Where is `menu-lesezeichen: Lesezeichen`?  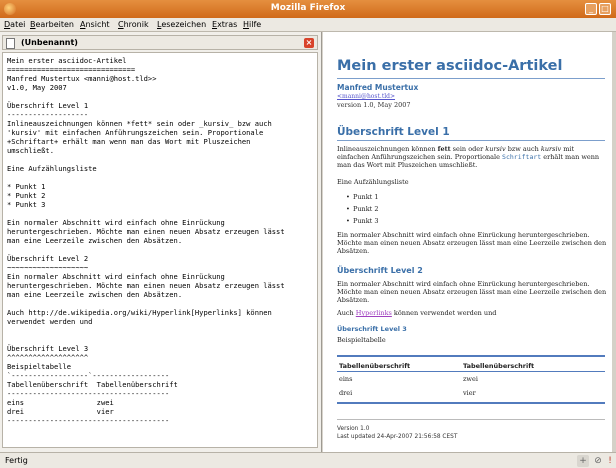 menu-lesezeichen: Lesezeichen is located at coordinates (181, 24).